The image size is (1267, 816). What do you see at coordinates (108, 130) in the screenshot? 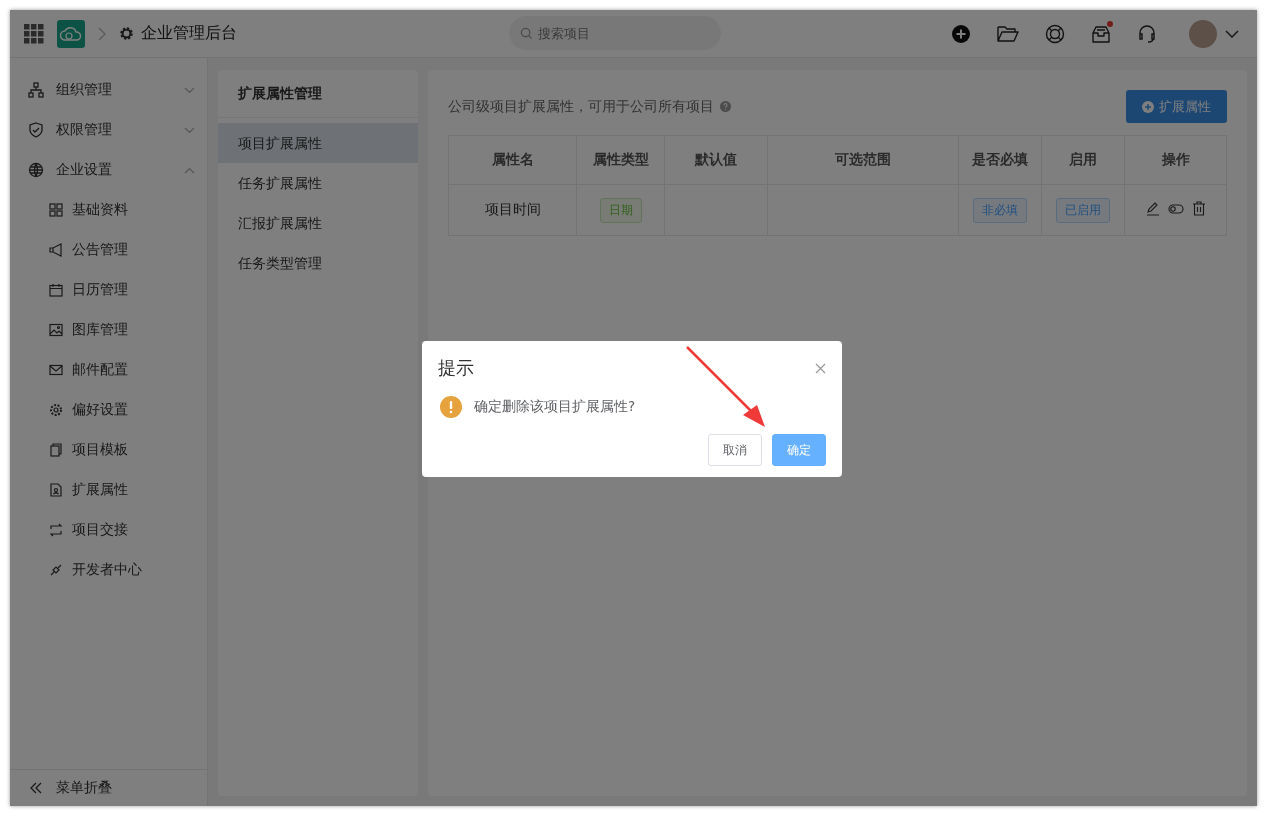
I see `menu-item: 权限管理` at bounding box center [108, 130].